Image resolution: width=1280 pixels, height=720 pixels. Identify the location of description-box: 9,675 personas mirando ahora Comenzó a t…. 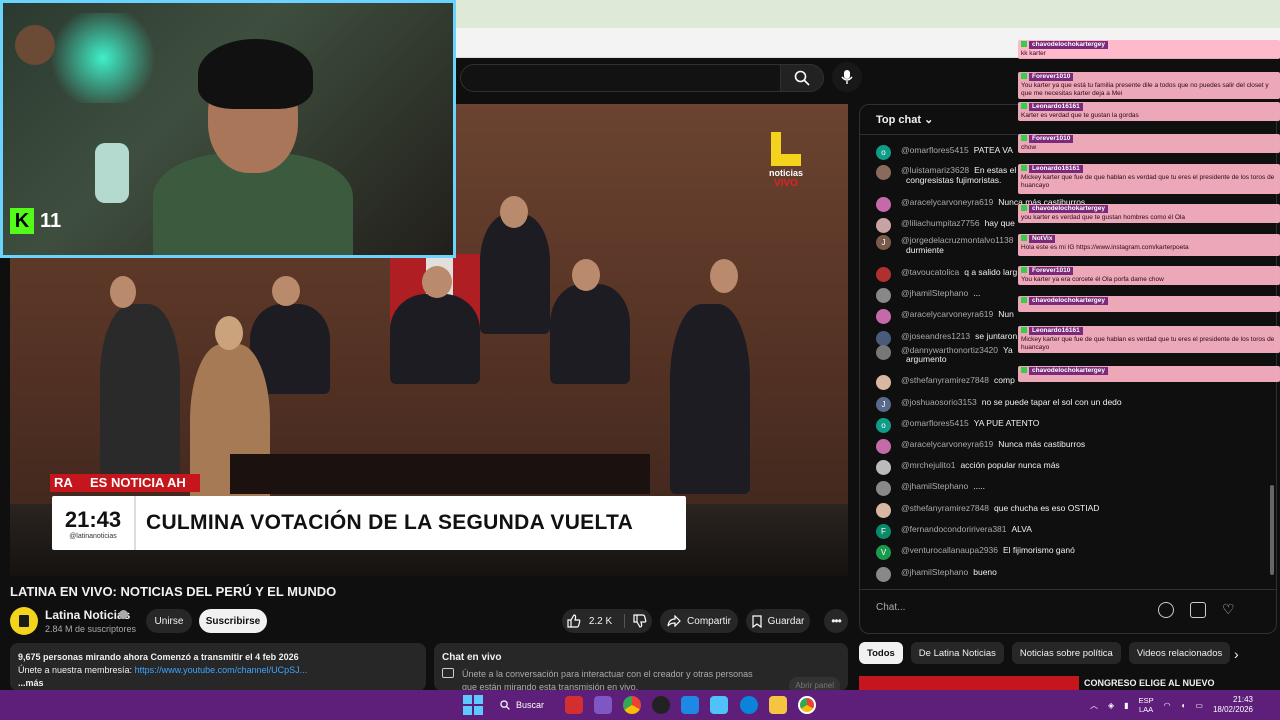
(218, 667).